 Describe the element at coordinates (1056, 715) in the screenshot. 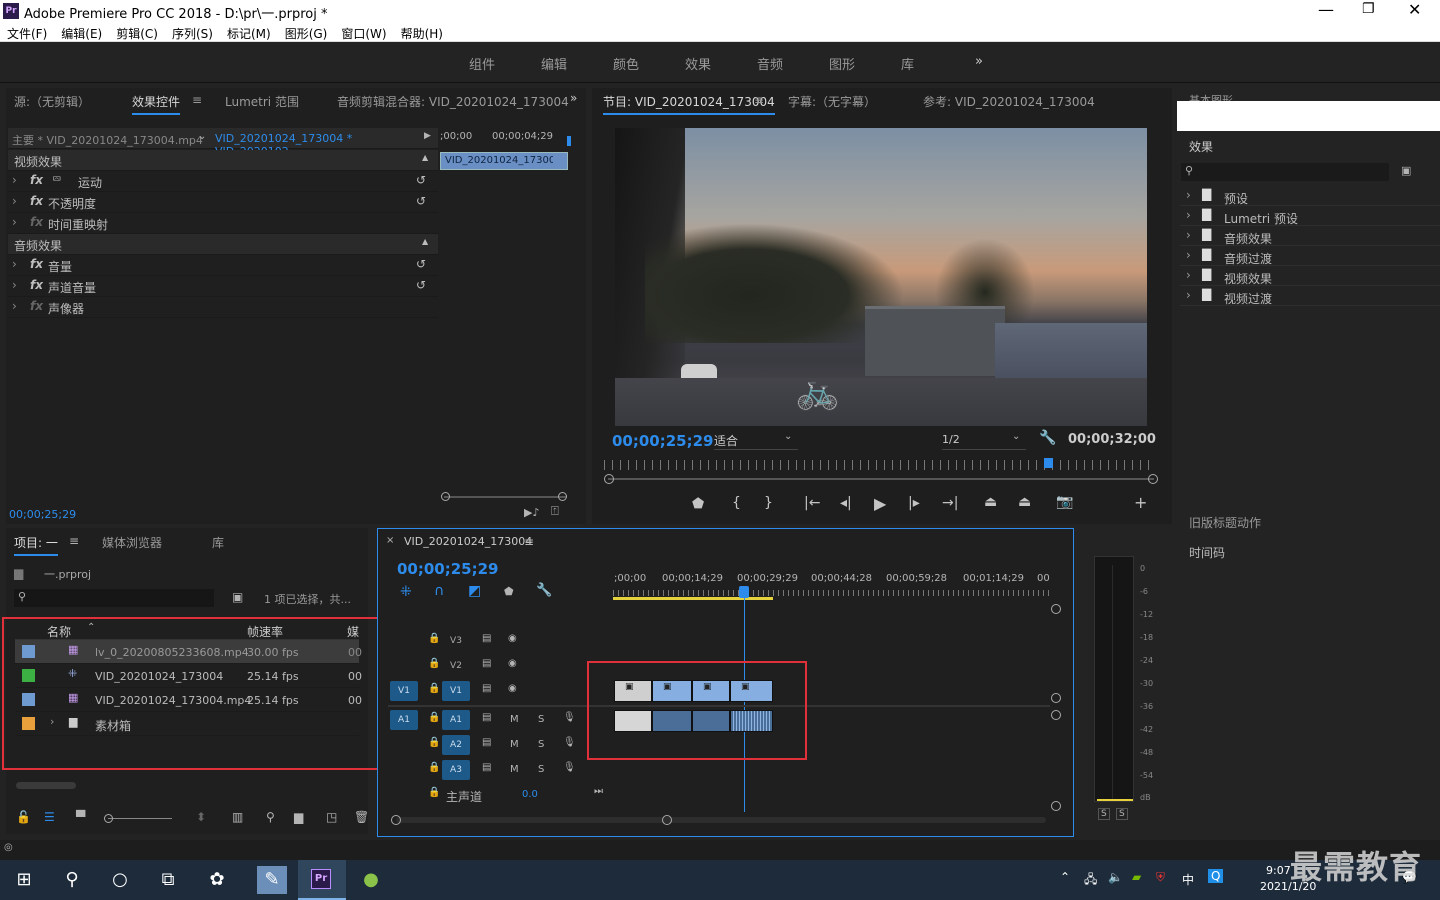

I see `timeline-v-scroll-mid2` at that location.